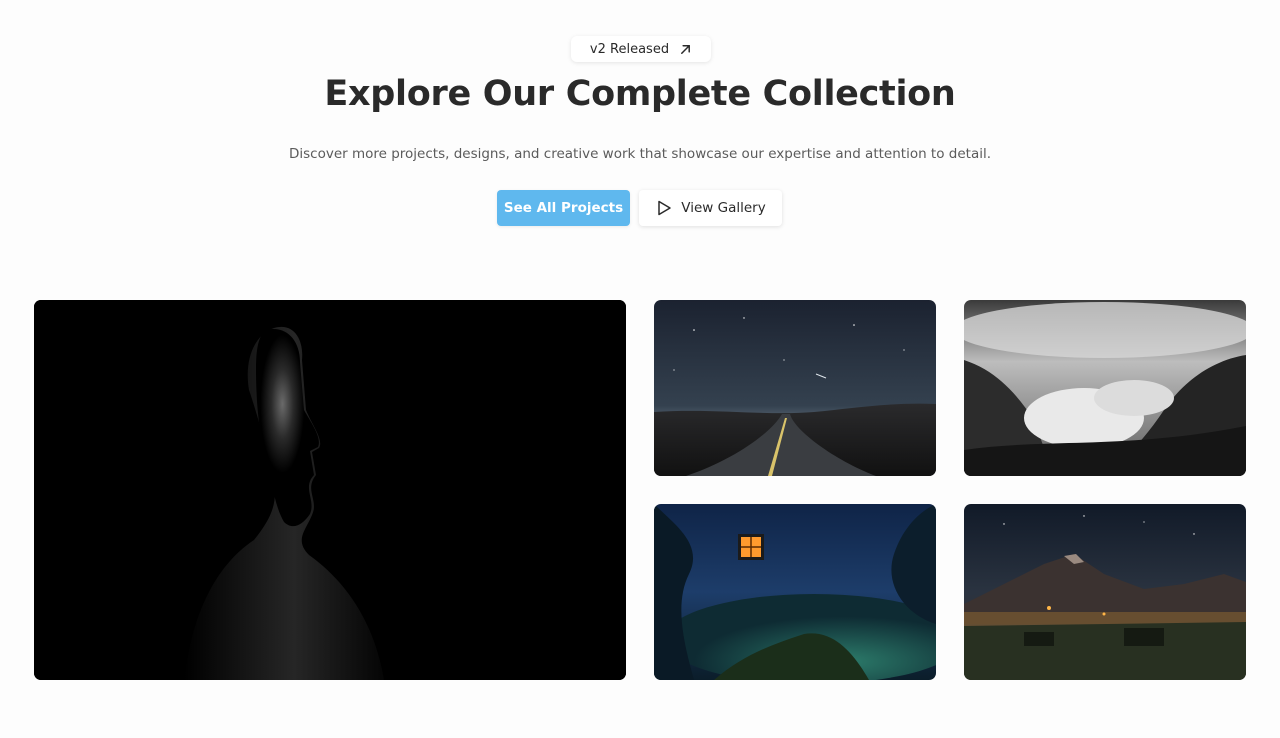 The width and height of the screenshot is (1280, 738). What do you see at coordinates (795, 388) in the screenshot?
I see `gallery-image-night-road` at bounding box center [795, 388].